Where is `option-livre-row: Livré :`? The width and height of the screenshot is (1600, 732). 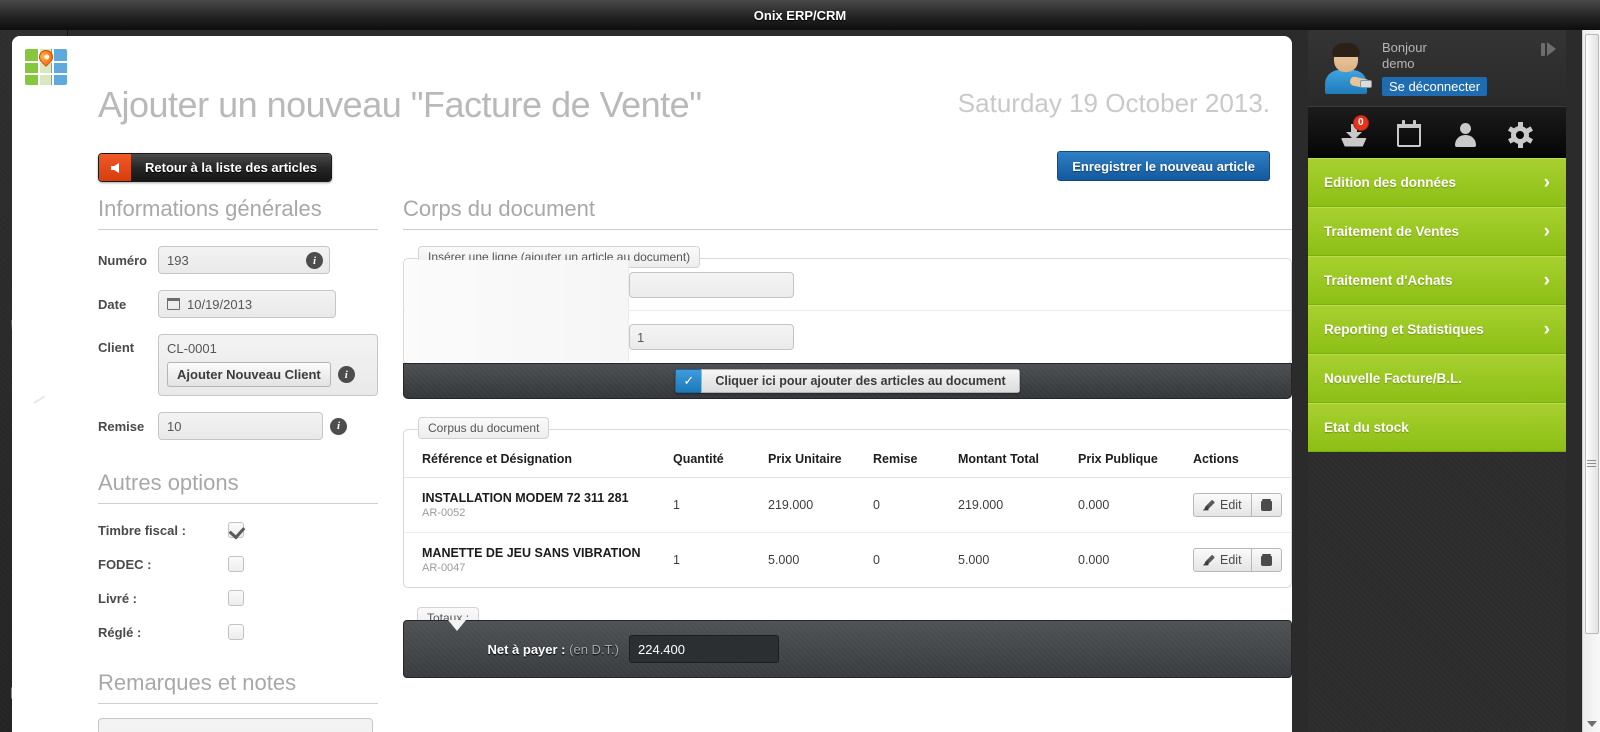 option-livre-row: Livré : is located at coordinates (238, 598).